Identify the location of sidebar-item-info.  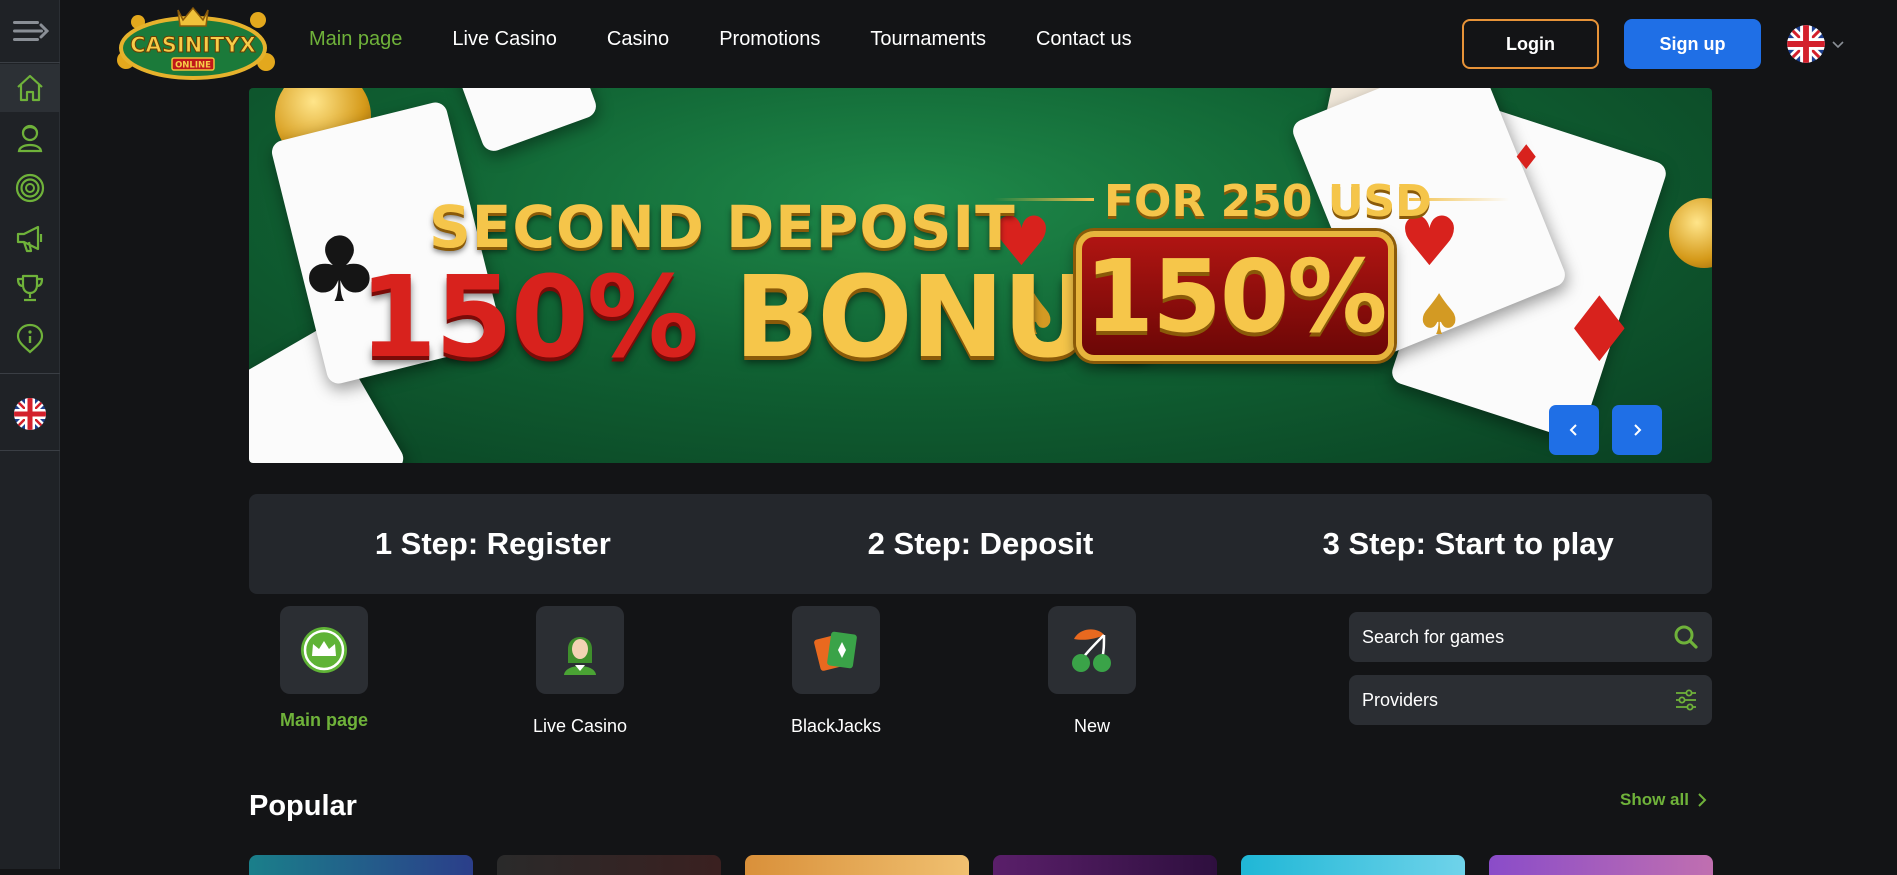
(30, 338).